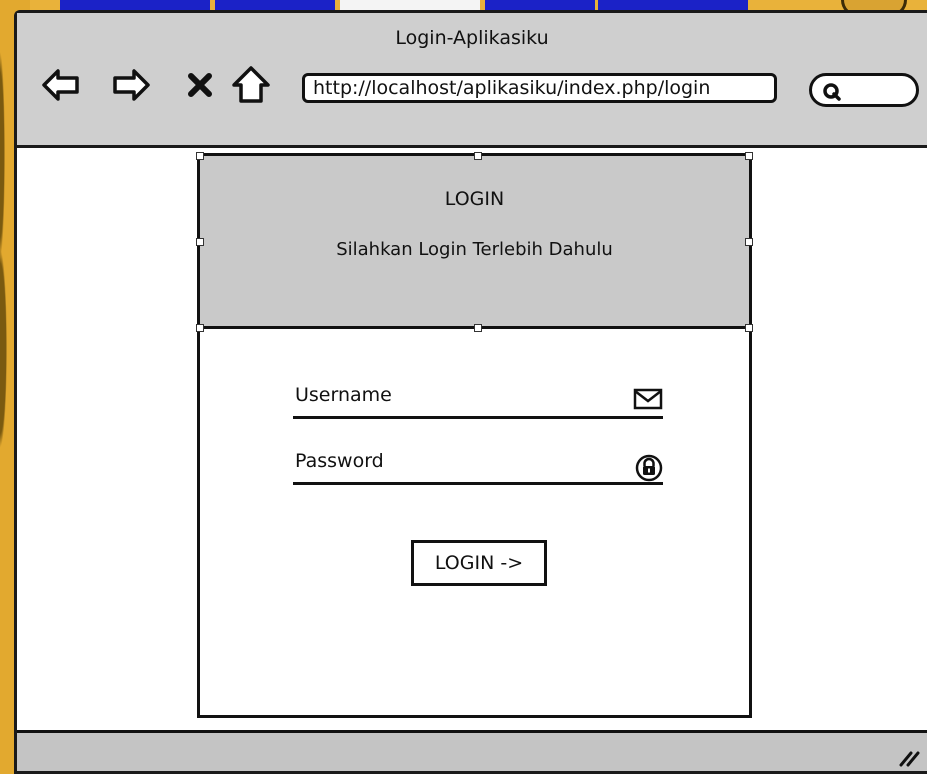 This screenshot has height=774, width=927. What do you see at coordinates (649, 468) in the screenshot?
I see `lock-icon` at bounding box center [649, 468].